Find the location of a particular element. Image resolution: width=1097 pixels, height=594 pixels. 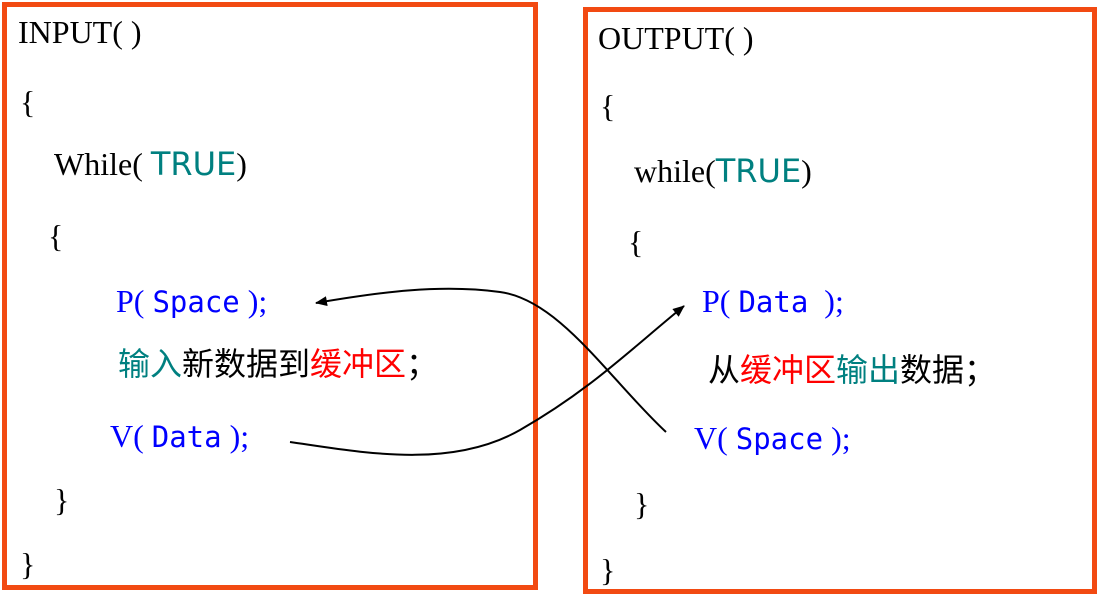

sync-arrows is located at coordinates (487, 371).